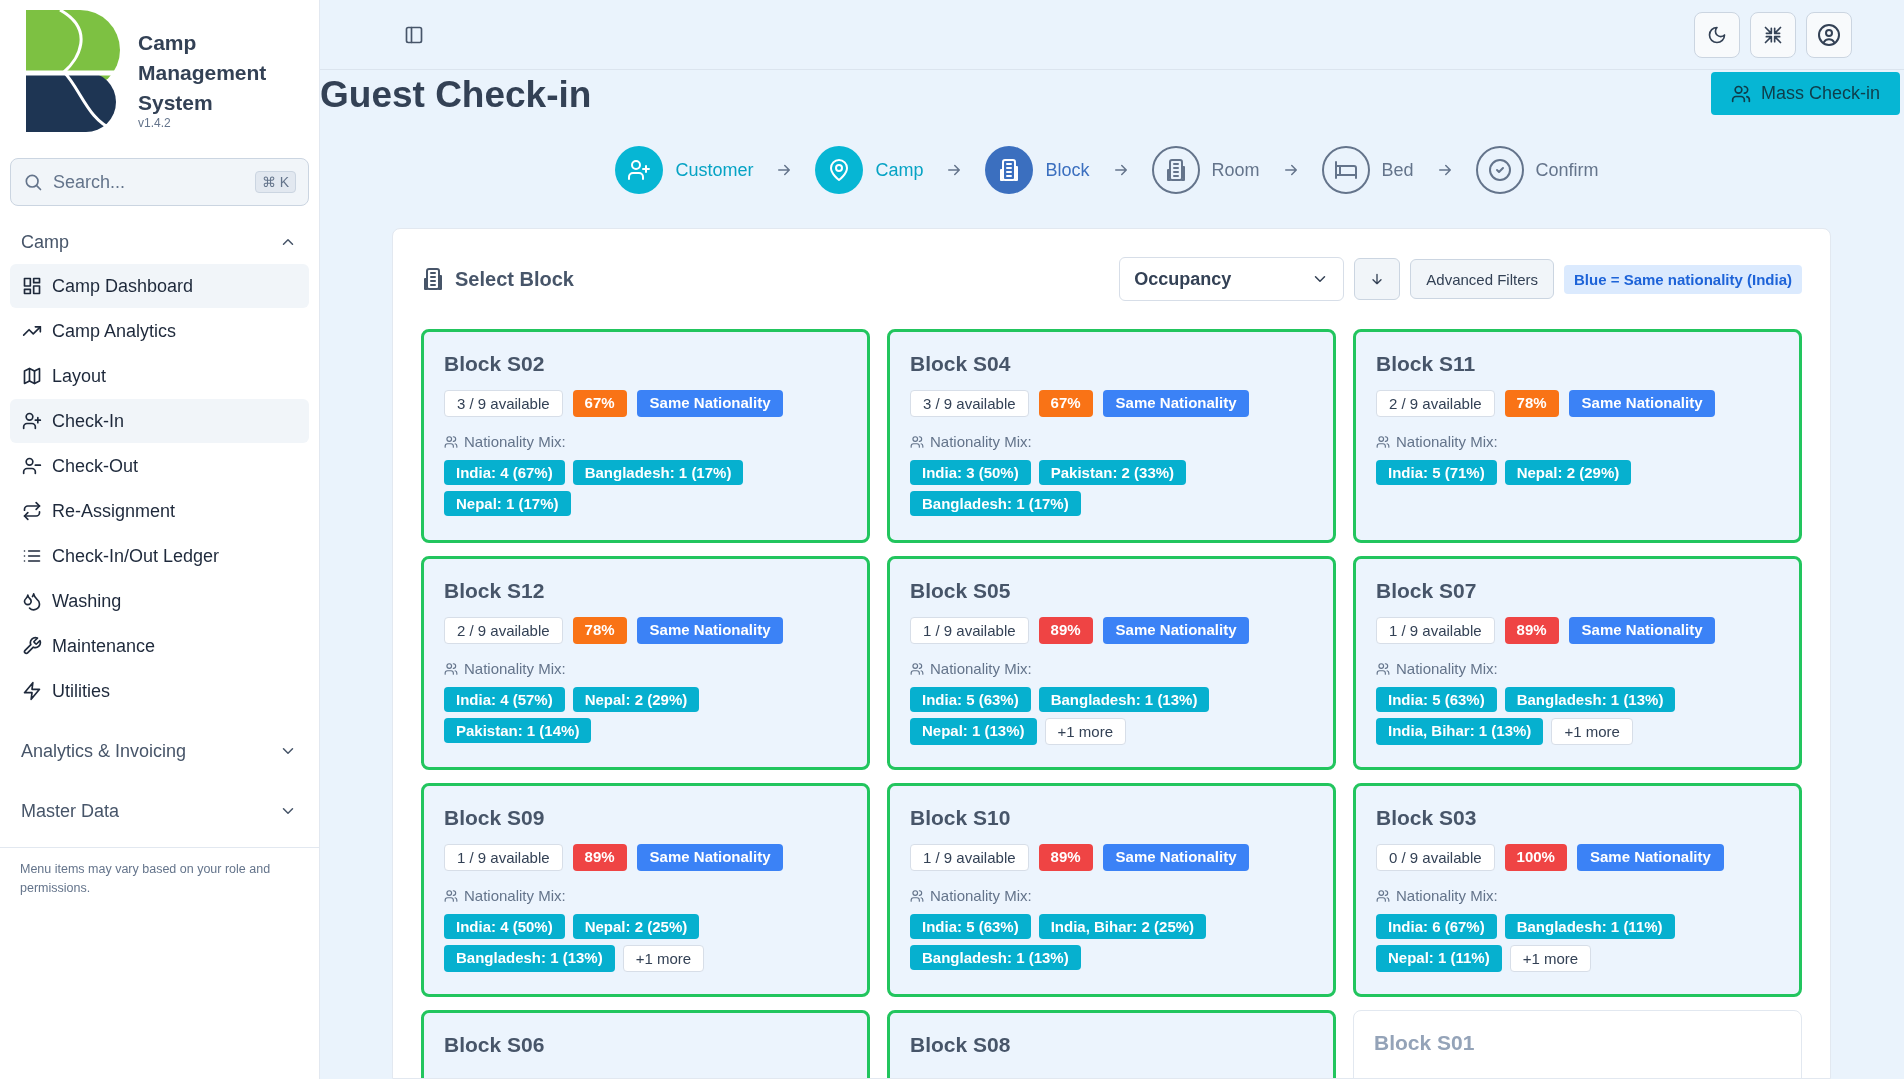 The height and width of the screenshot is (1079, 1904). What do you see at coordinates (159, 556) in the screenshot?
I see `sidebar-item: Check-In/Out Ledger` at bounding box center [159, 556].